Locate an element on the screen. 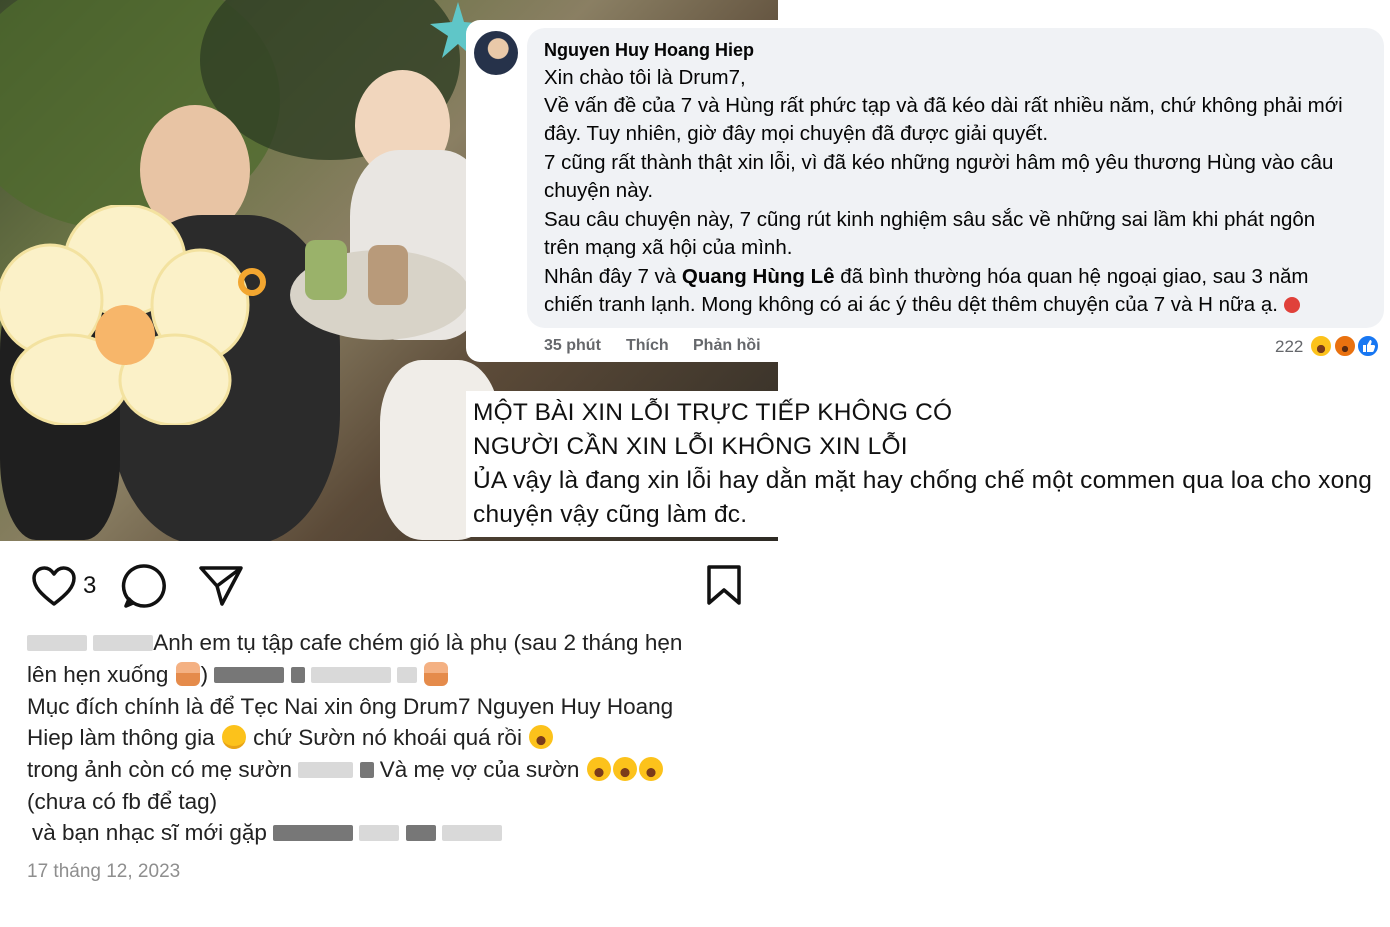 The height and width of the screenshot is (927, 1390). like-button: Thích is located at coordinates (647, 346).